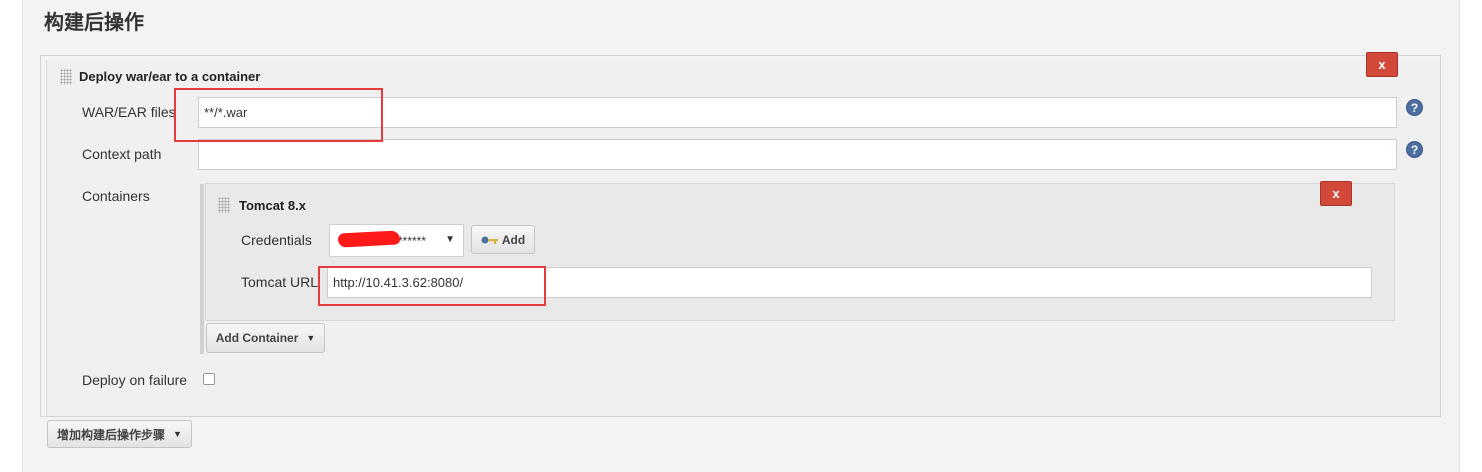 The image size is (1482, 472). What do you see at coordinates (135, 380) in the screenshot?
I see `deploy-on-failure-label: Deploy on failure` at bounding box center [135, 380].